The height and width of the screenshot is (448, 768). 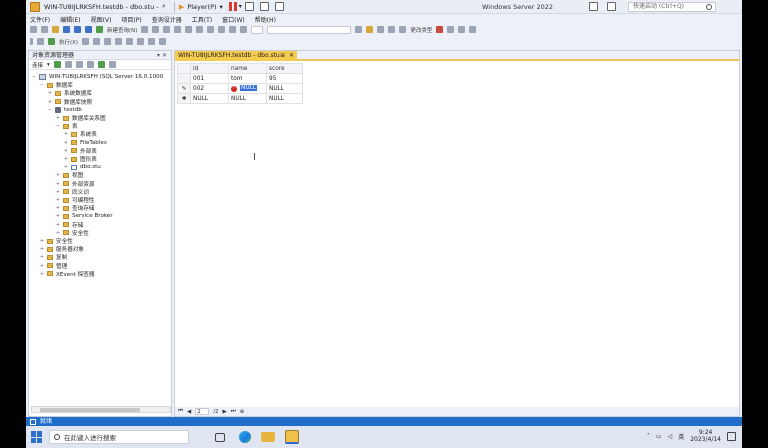 I want to click on tree-node: + 图形表, so click(x=80, y=159).